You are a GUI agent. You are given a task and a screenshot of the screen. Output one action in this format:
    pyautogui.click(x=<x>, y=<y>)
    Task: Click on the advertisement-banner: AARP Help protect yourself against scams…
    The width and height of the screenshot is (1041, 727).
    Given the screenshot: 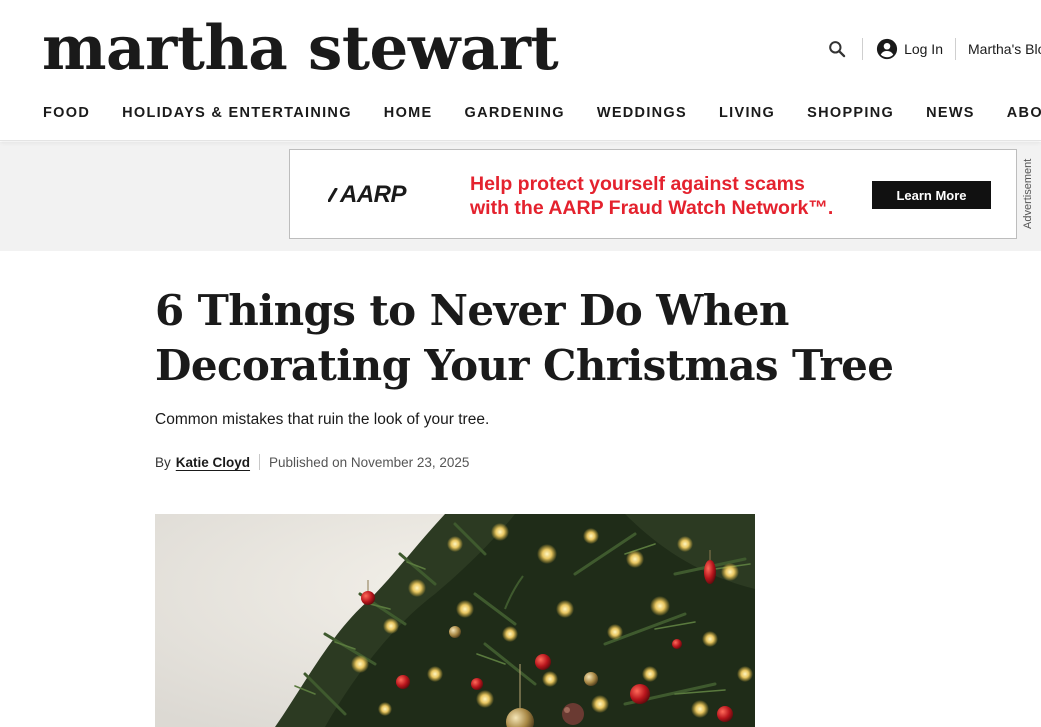 What is the action you would take?
    pyautogui.click(x=653, y=194)
    